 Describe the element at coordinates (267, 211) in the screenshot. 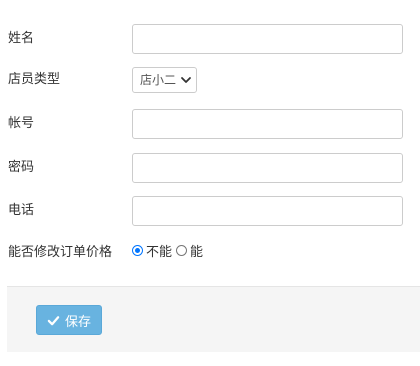

I see `phone-input` at that location.